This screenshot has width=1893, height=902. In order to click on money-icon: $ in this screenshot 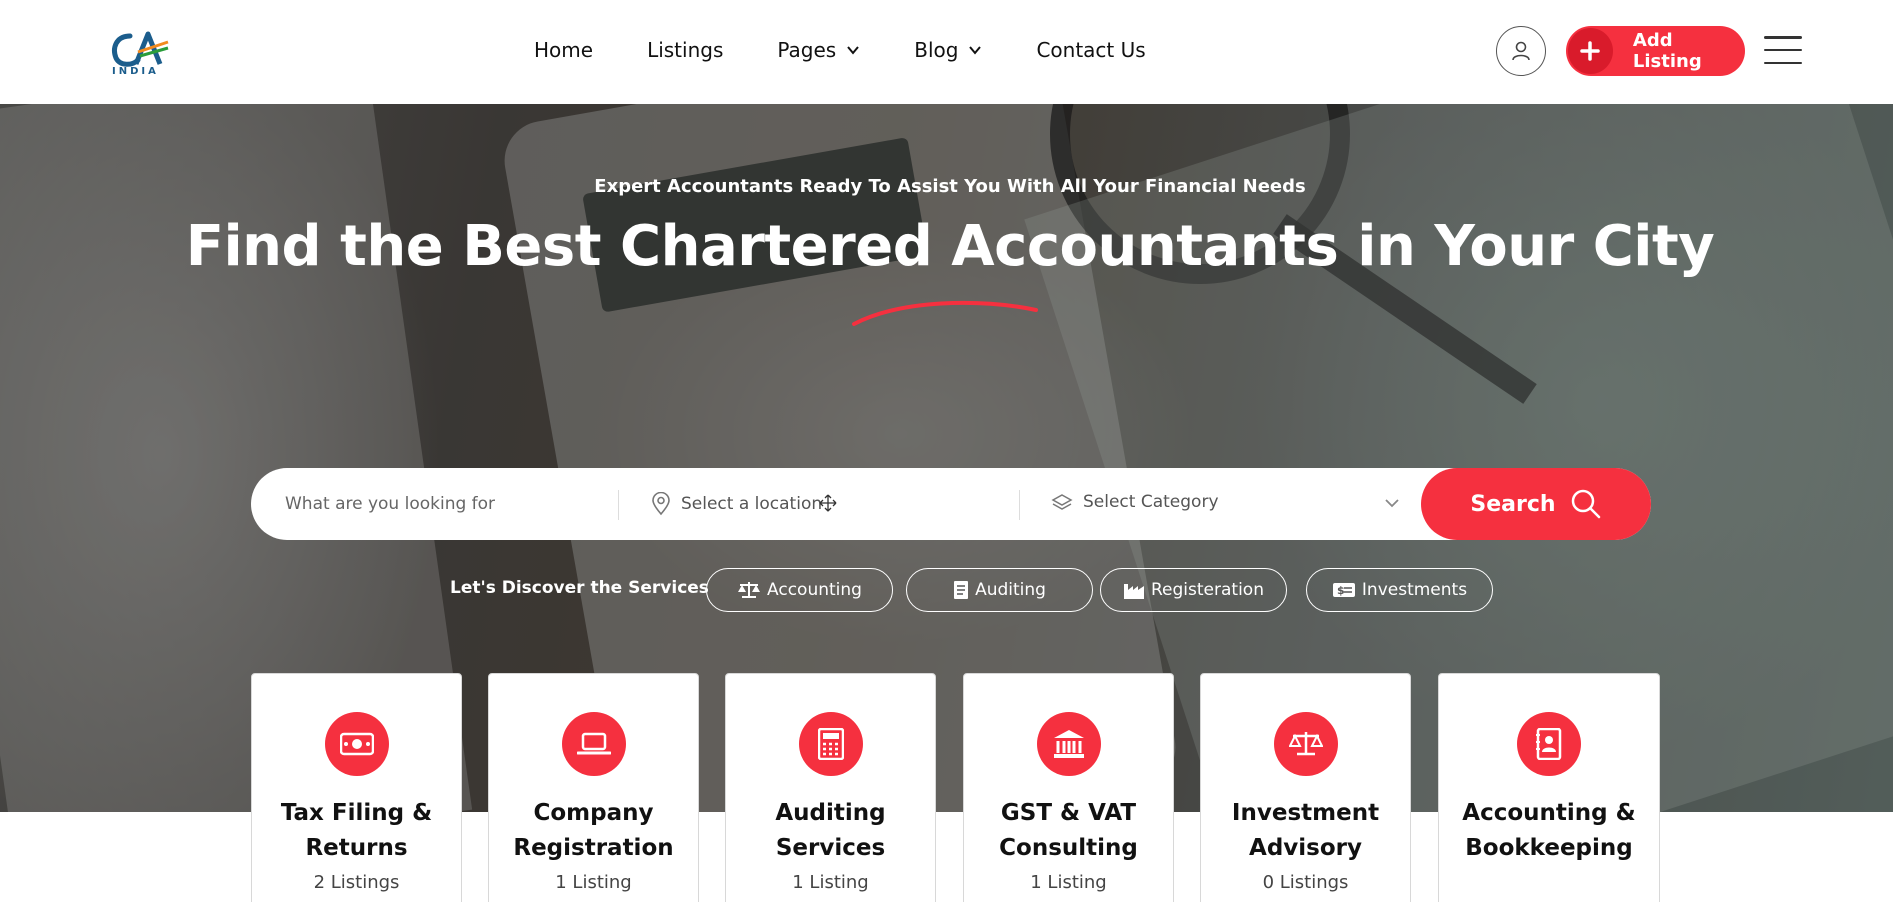, I will do `click(1343, 590)`.